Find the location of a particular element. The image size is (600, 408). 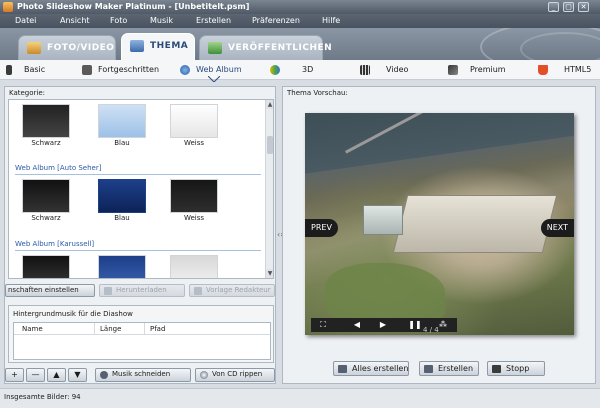

scroll-up-icon: ▲ is located at coordinates (269, 104).